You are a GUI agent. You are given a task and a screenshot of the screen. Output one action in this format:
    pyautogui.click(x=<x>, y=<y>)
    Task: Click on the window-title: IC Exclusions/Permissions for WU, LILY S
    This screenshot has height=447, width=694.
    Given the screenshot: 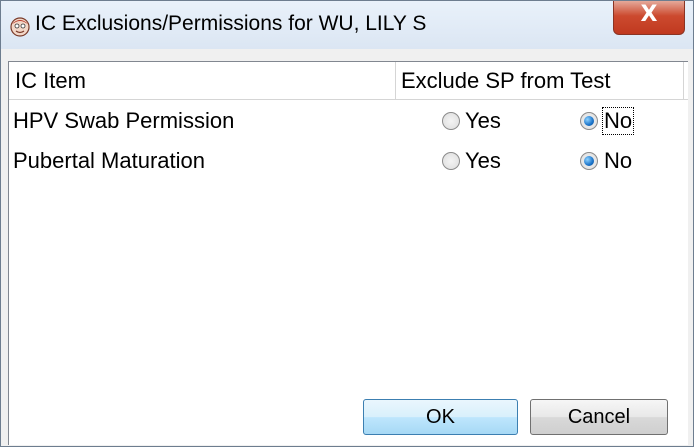 What is the action you would take?
    pyautogui.click(x=231, y=23)
    